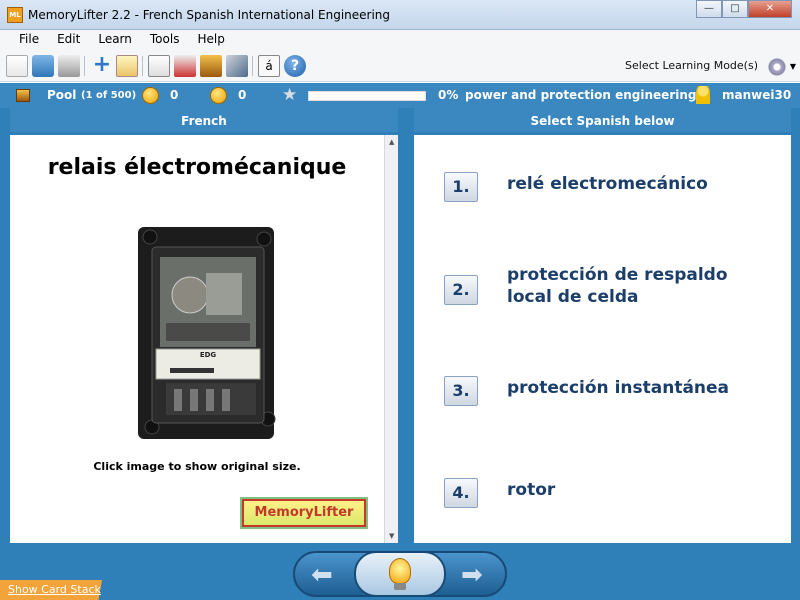 Image resolution: width=800 pixels, height=600 pixels. I want to click on edit-card-icon, so click(127, 66).